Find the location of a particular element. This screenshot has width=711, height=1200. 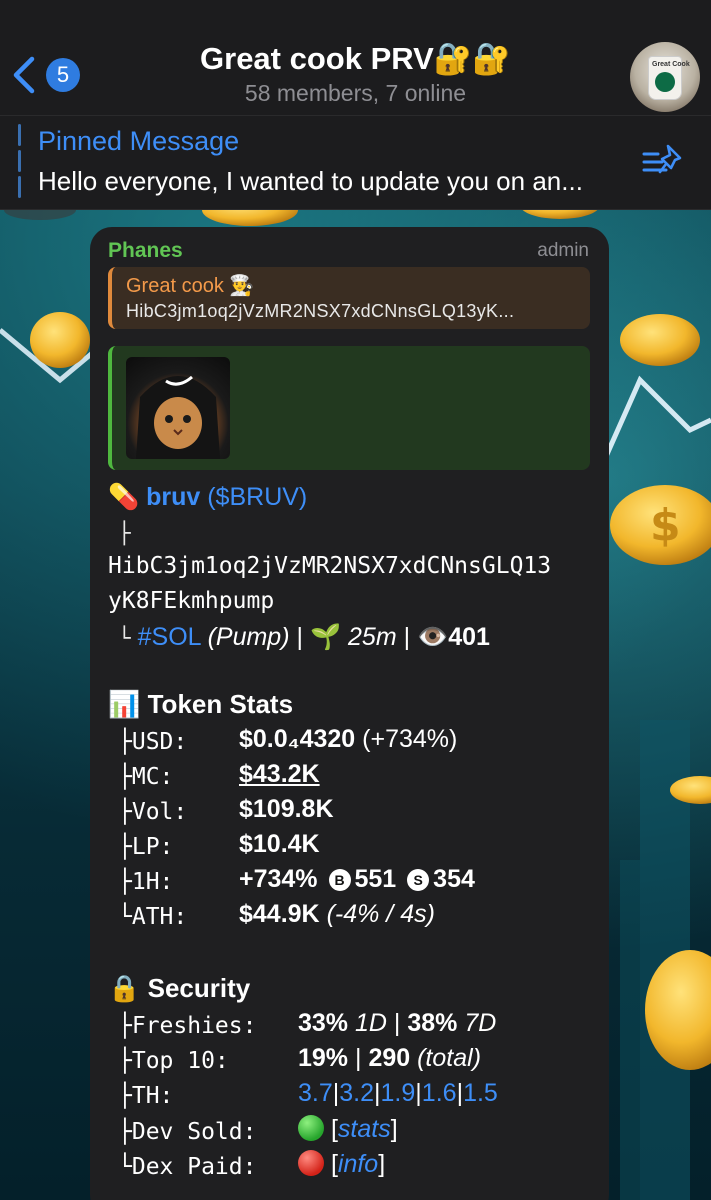

token-header: 💊 bruv ($BRUV) is located at coordinates (353, 497).